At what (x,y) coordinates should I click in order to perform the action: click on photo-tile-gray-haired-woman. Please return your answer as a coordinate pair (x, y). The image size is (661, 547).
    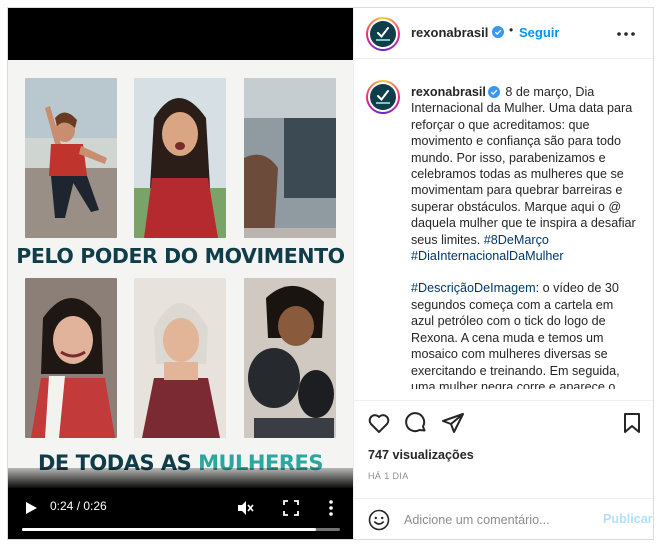
    Looking at the image, I should click on (180, 358).